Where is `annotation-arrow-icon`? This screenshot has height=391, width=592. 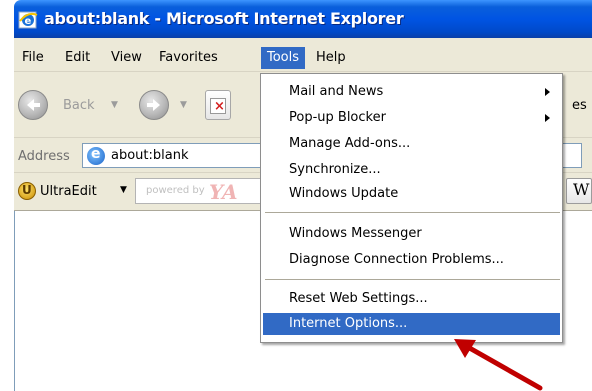
annotation-arrow-icon is located at coordinates (498, 365).